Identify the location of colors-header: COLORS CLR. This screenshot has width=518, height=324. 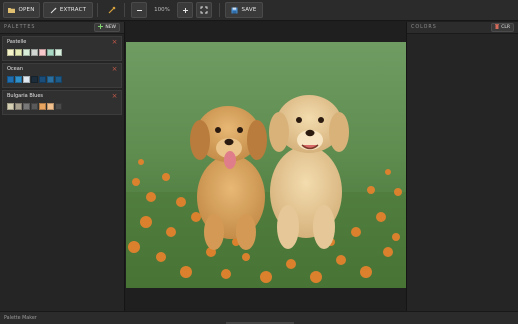
(462, 28).